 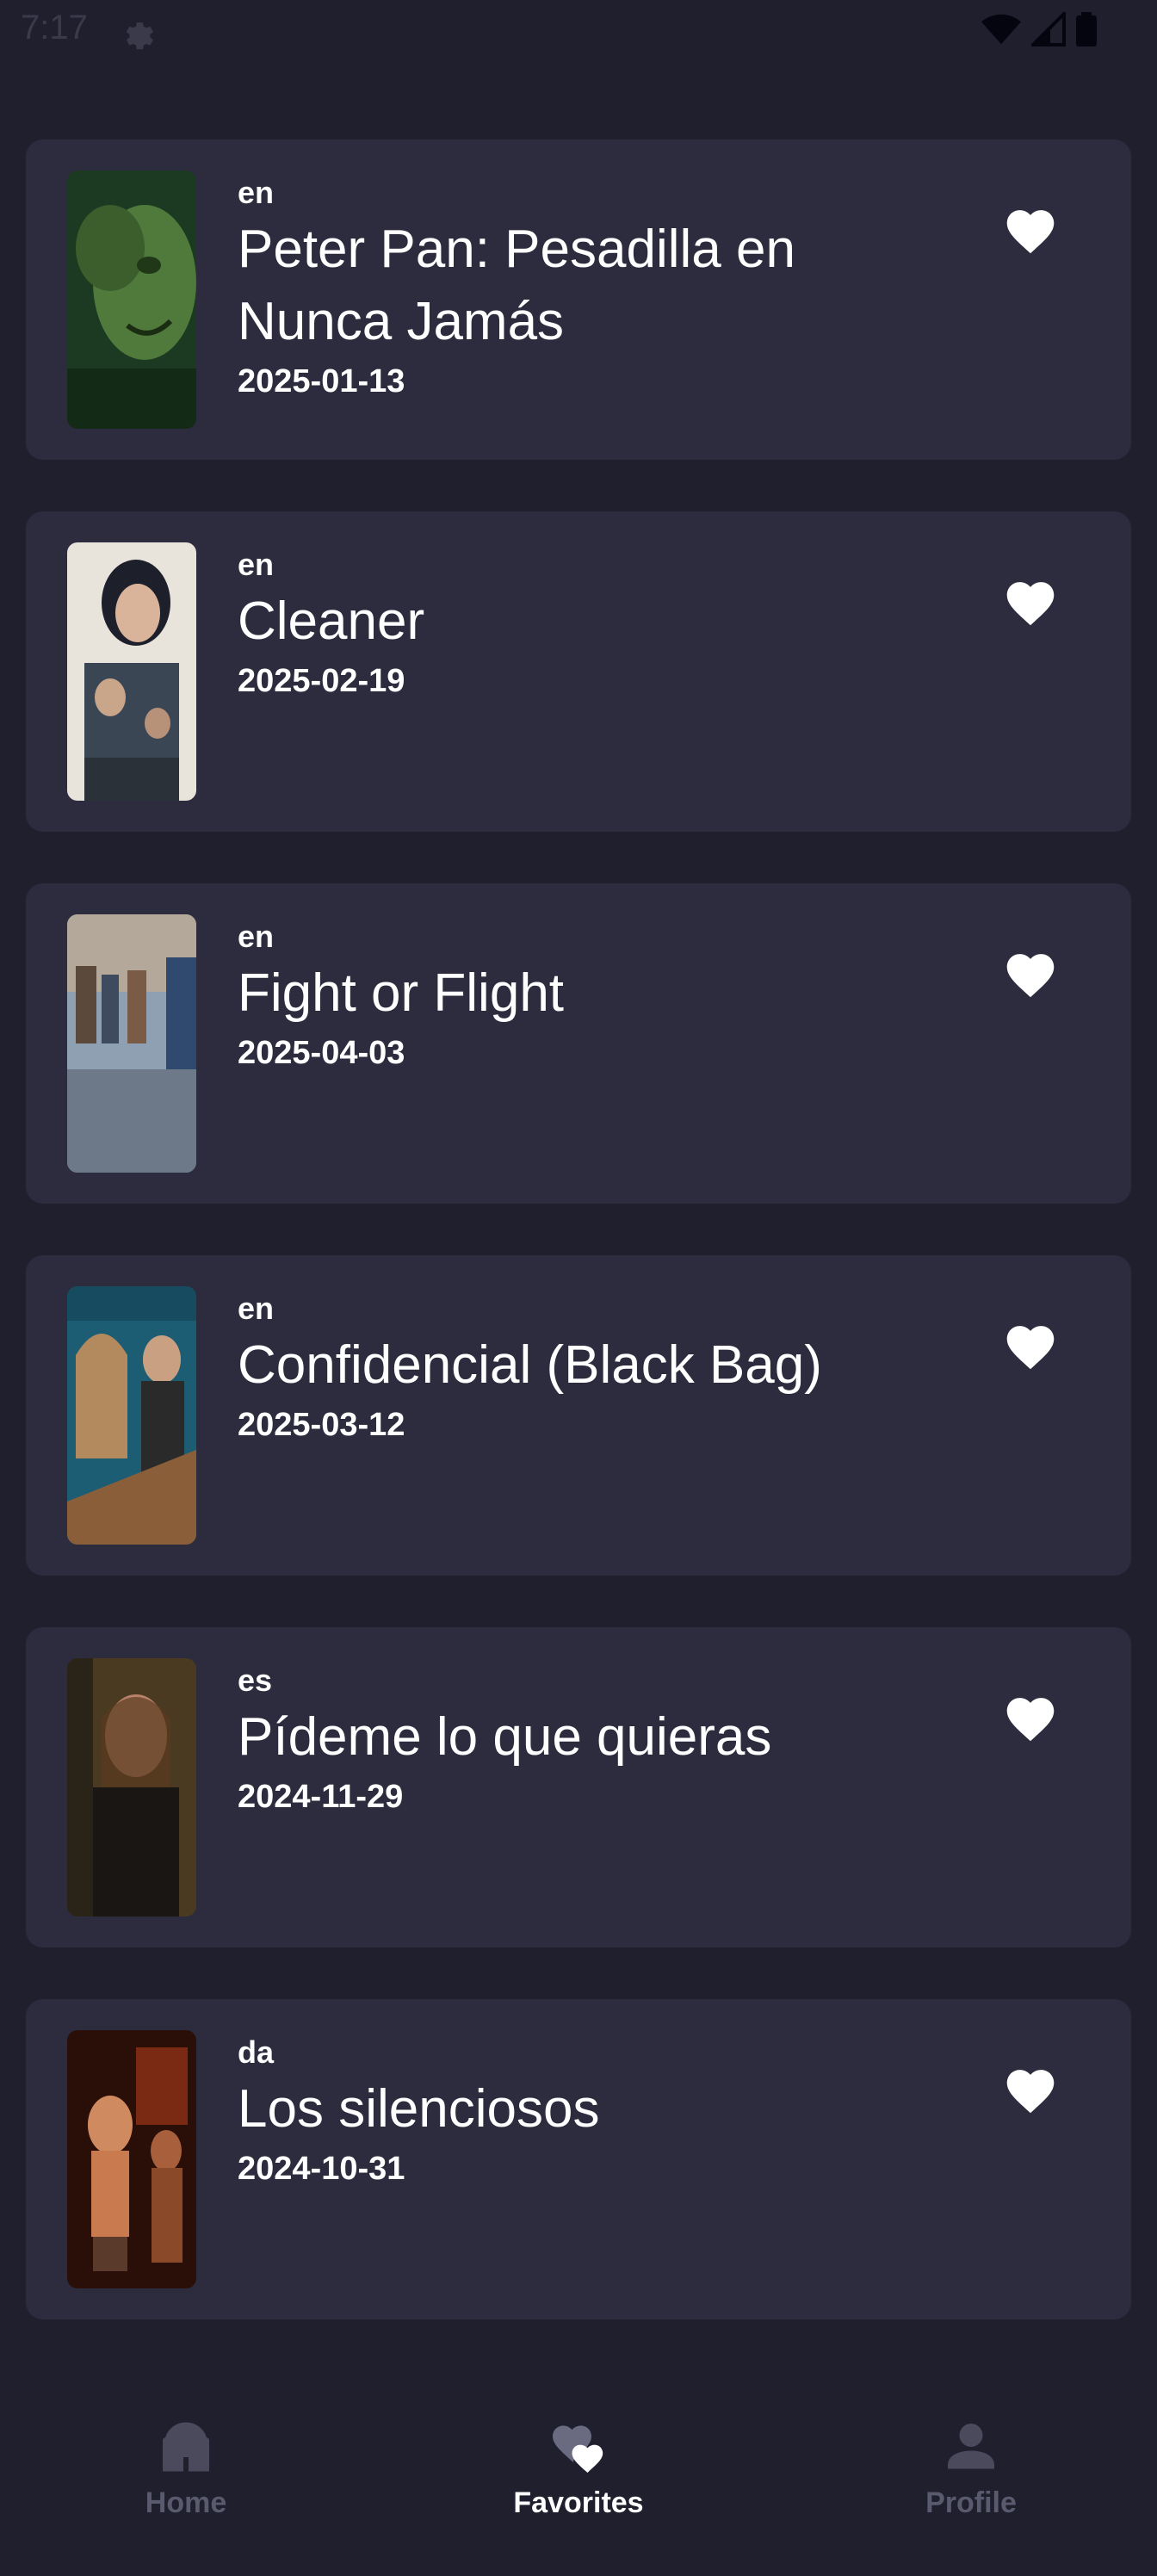 What do you see at coordinates (579, 32) in the screenshot?
I see `status-bar: 7:17` at bounding box center [579, 32].